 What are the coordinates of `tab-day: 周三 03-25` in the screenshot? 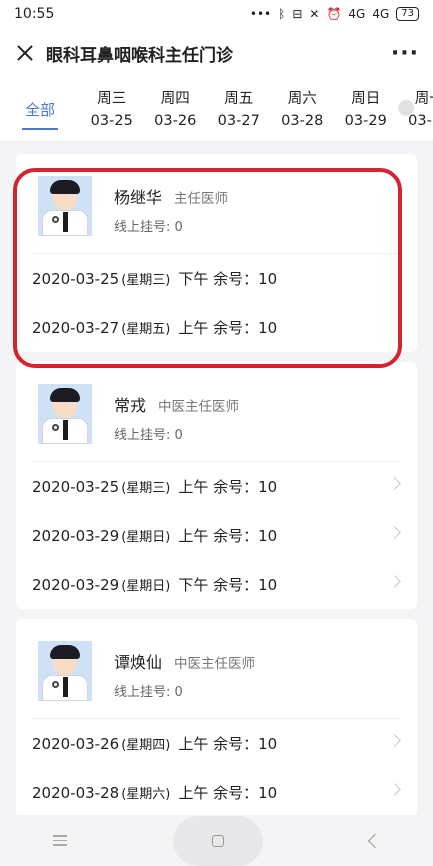 It's located at (112, 110).